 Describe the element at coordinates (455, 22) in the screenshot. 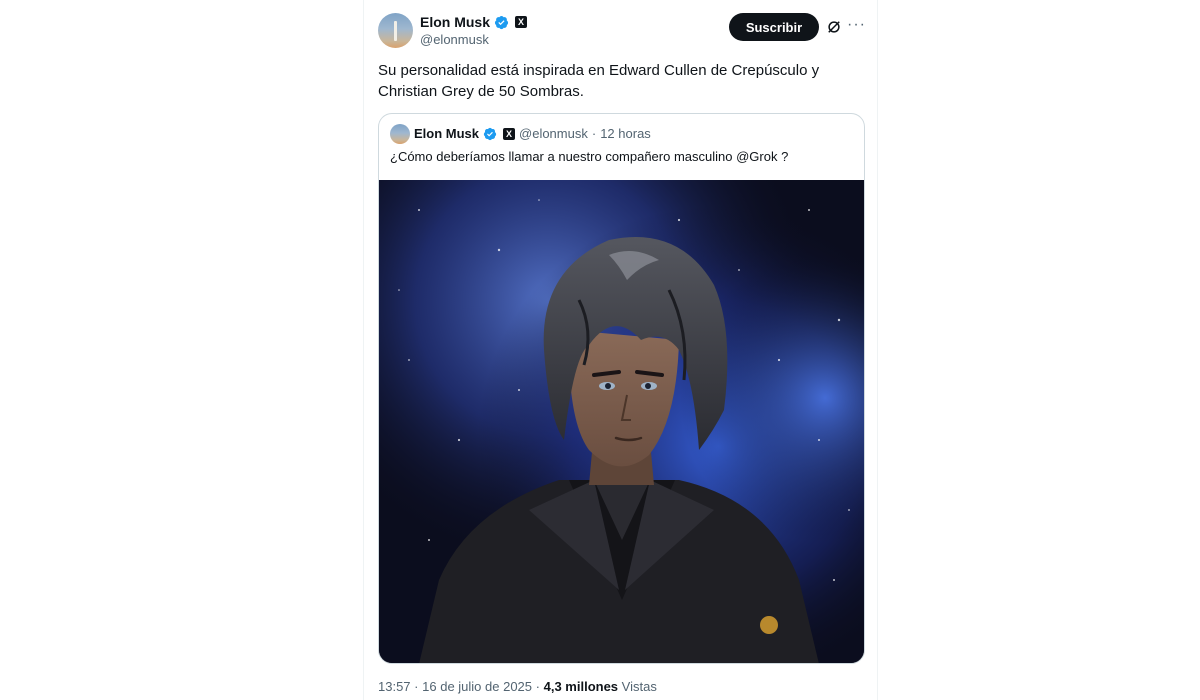

I see `author-display-name: Elon Musk` at that location.